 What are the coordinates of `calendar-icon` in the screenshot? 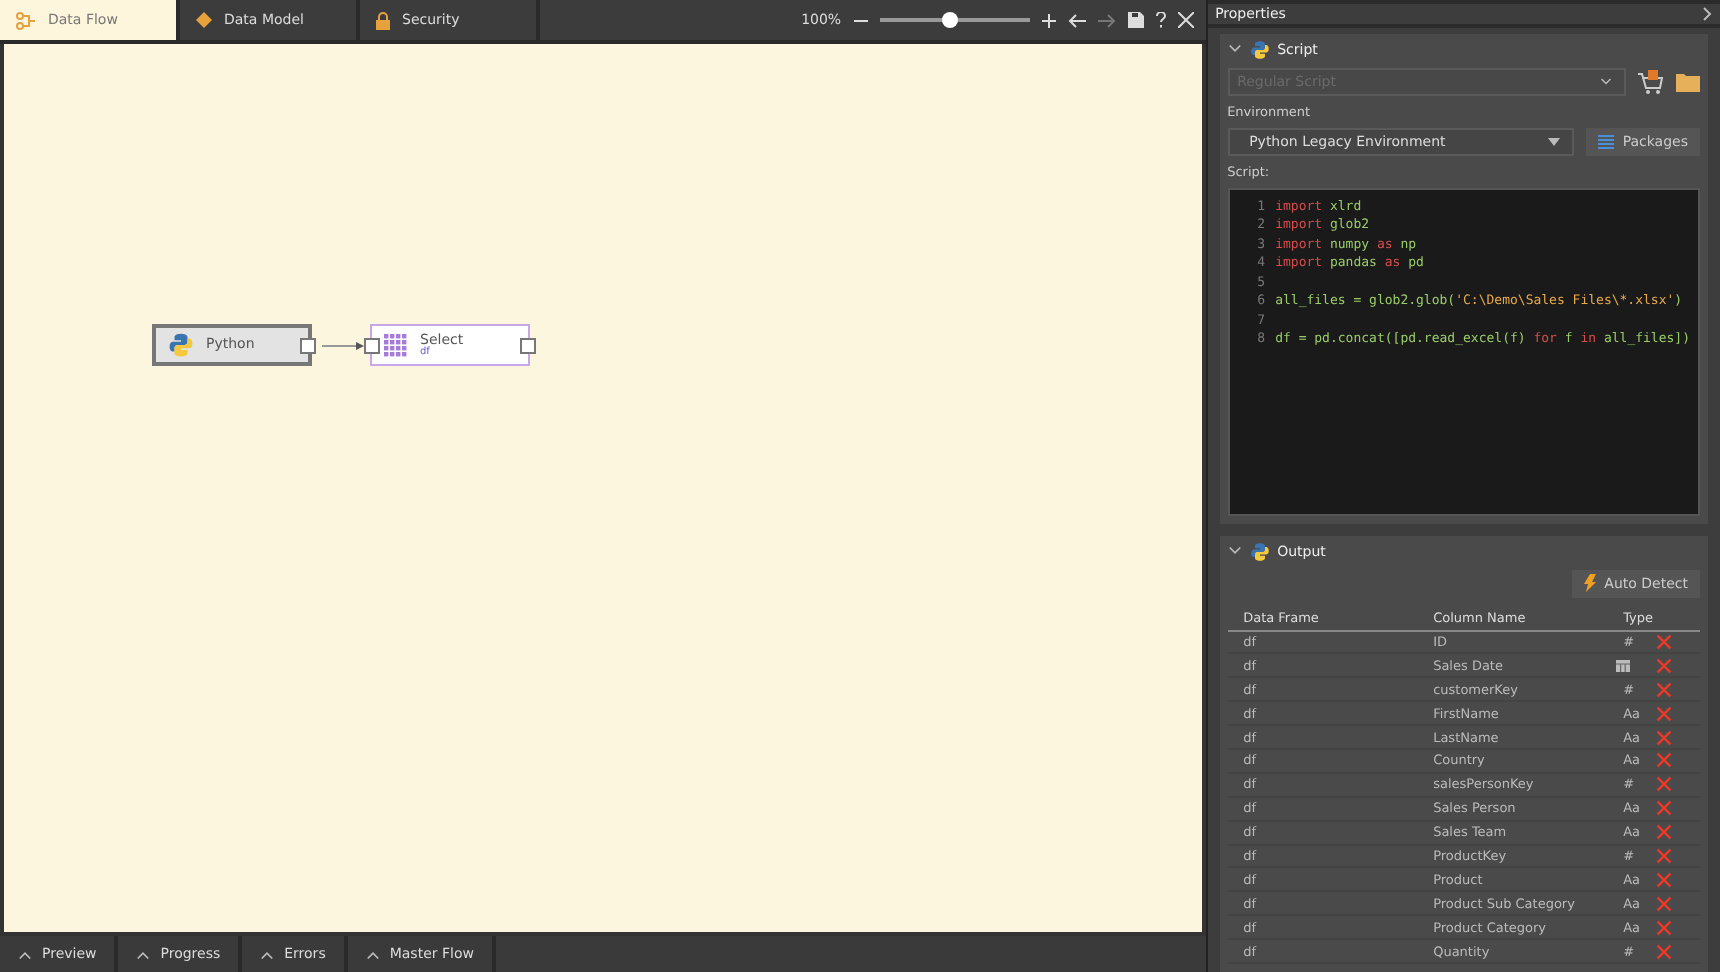 It's located at (1622, 665).